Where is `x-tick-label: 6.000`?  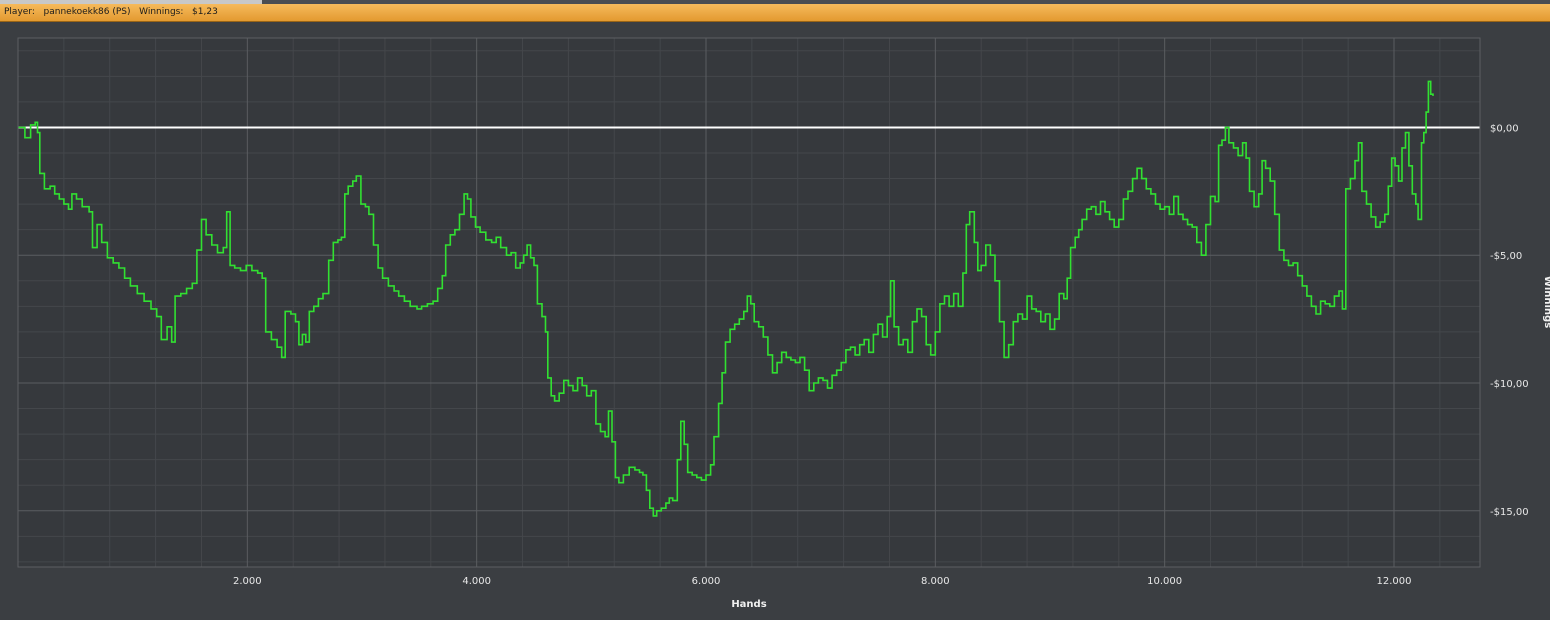
x-tick-label: 6.000 is located at coordinates (706, 581).